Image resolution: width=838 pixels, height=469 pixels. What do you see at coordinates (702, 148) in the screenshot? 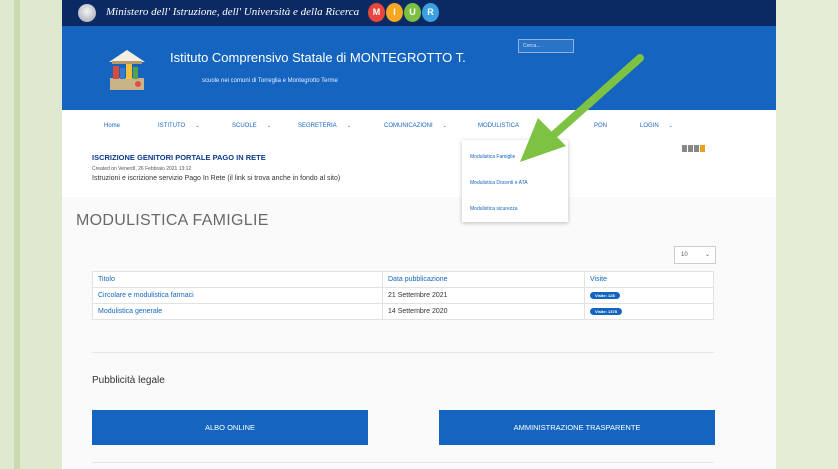
I see `pager-dot-active` at bounding box center [702, 148].